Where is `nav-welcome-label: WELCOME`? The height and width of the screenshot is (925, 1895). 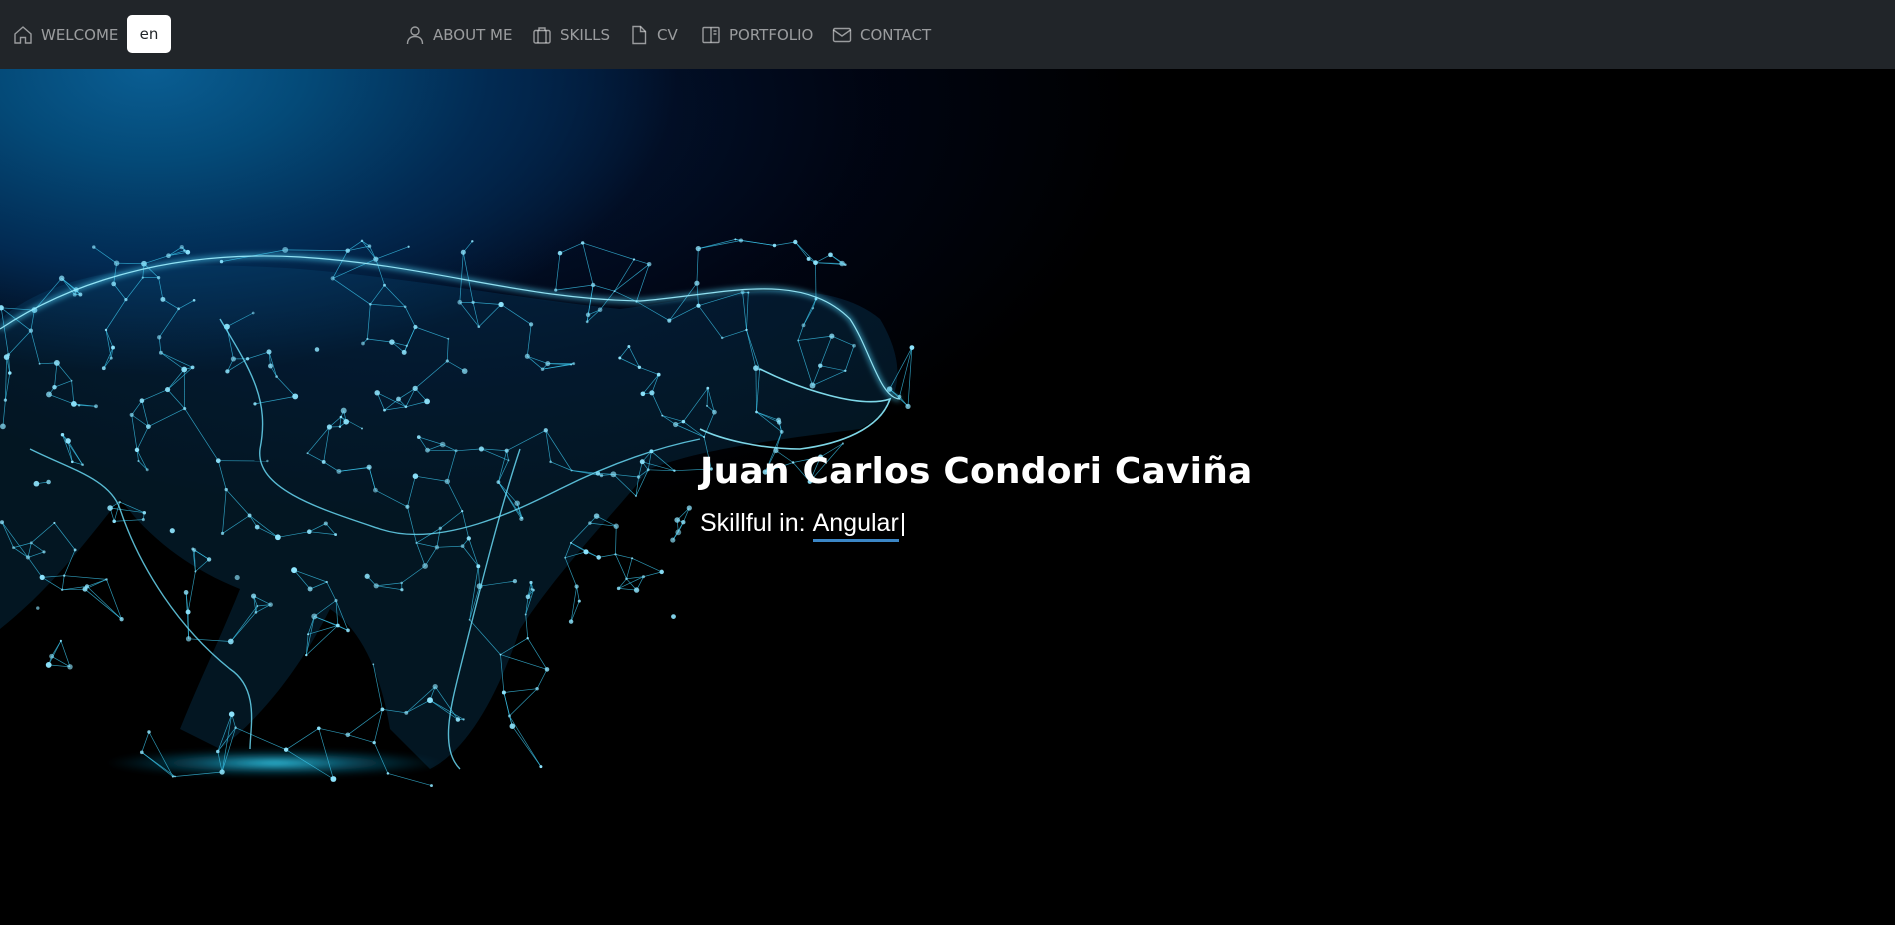 nav-welcome-label: WELCOME is located at coordinates (80, 34).